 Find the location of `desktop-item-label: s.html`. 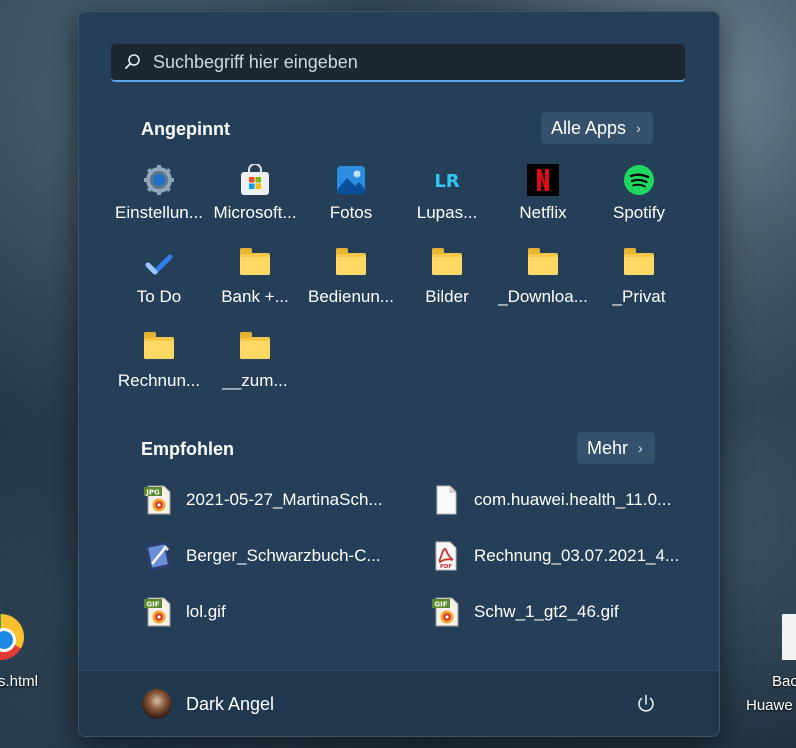

desktop-item-label: s.html is located at coordinates (19, 681).